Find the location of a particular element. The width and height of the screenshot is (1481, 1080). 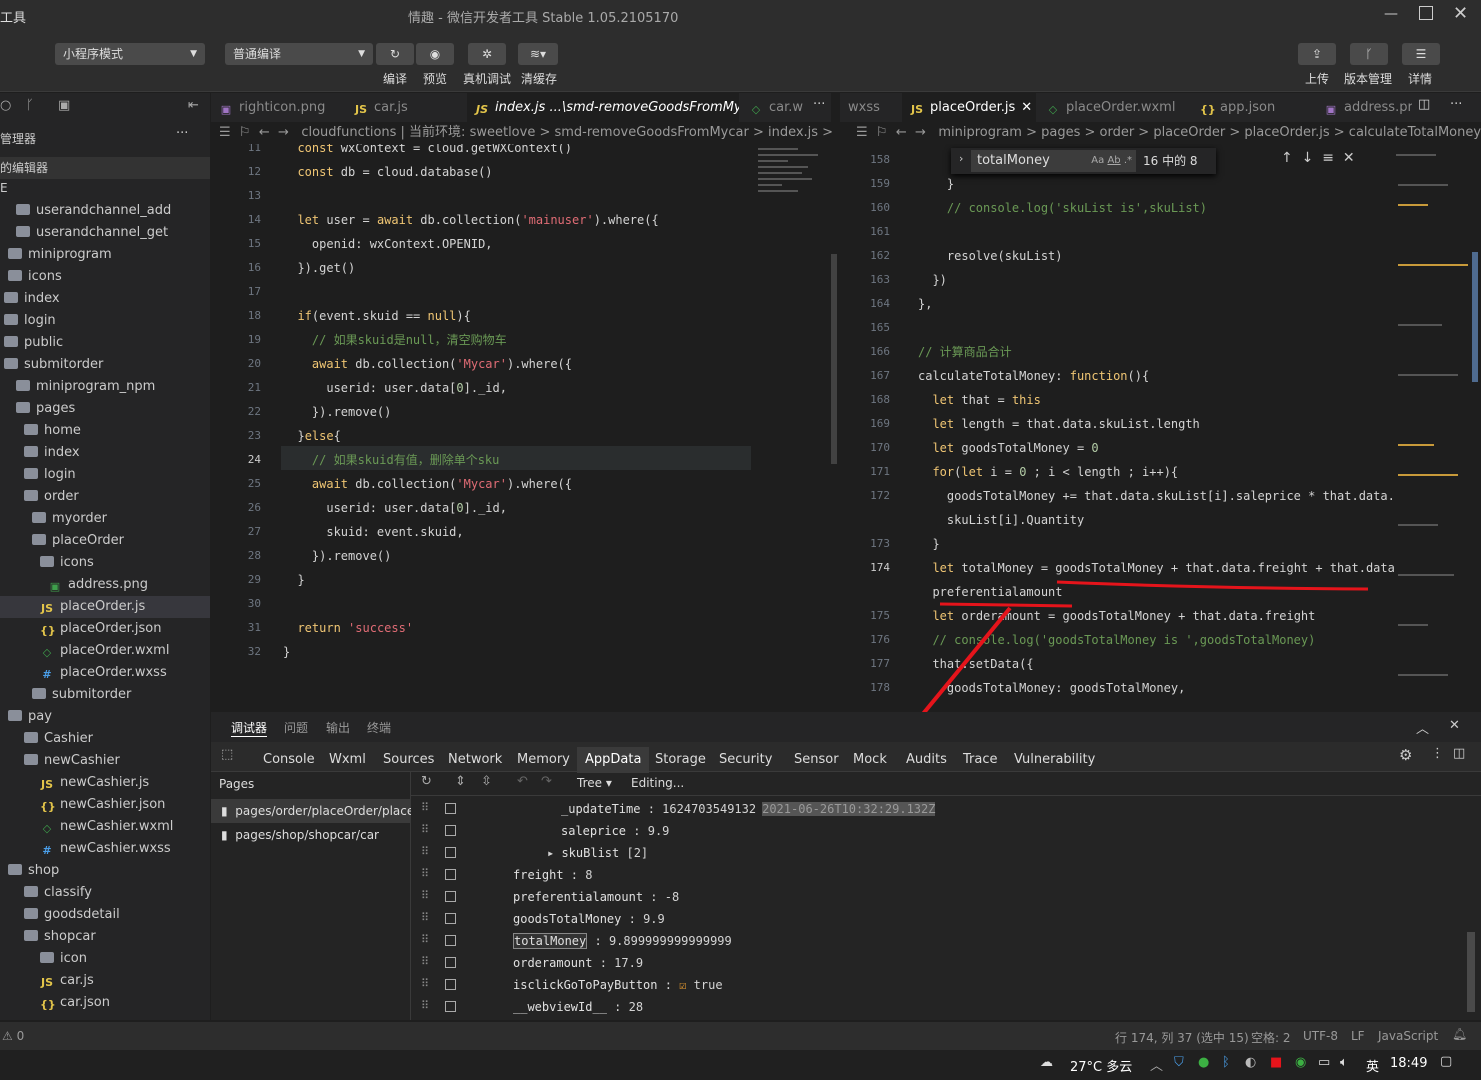

tab-appjson: {} app.json is located at coordinates (1252, 107).